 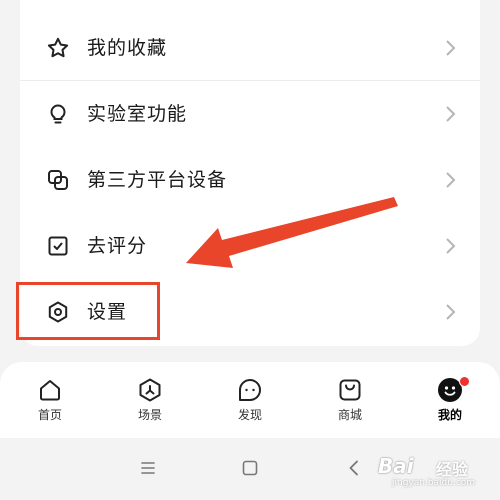 What do you see at coordinates (249, 415) in the screenshot?
I see `tab-label: 发现` at bounding box center [249, 415].